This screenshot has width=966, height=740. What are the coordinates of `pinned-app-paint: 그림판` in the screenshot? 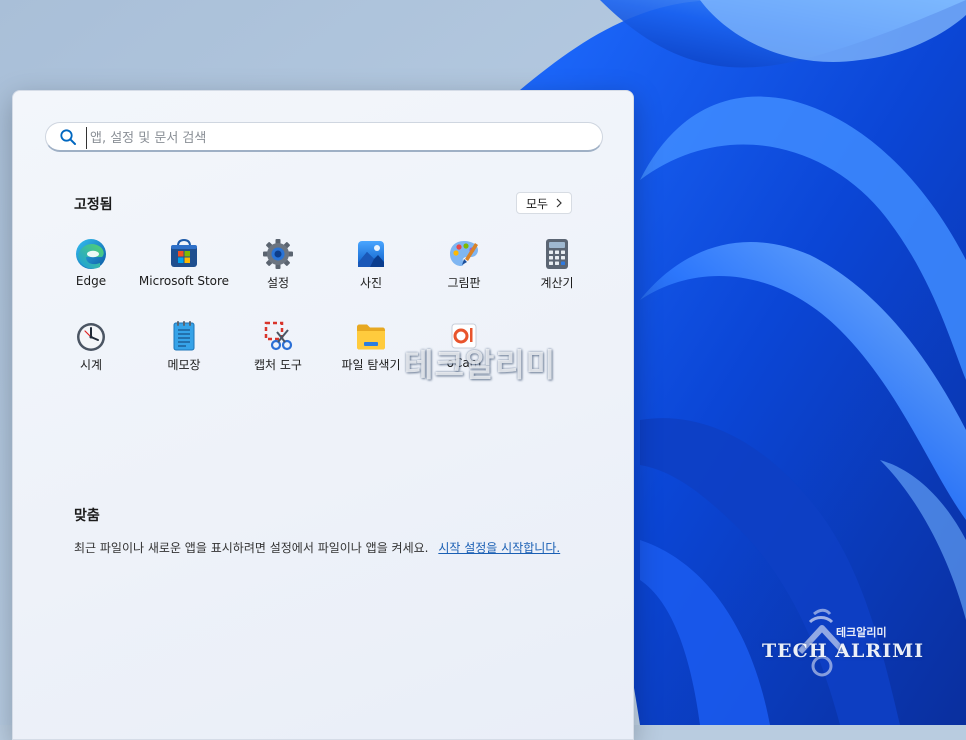 It's located at (464, 269).